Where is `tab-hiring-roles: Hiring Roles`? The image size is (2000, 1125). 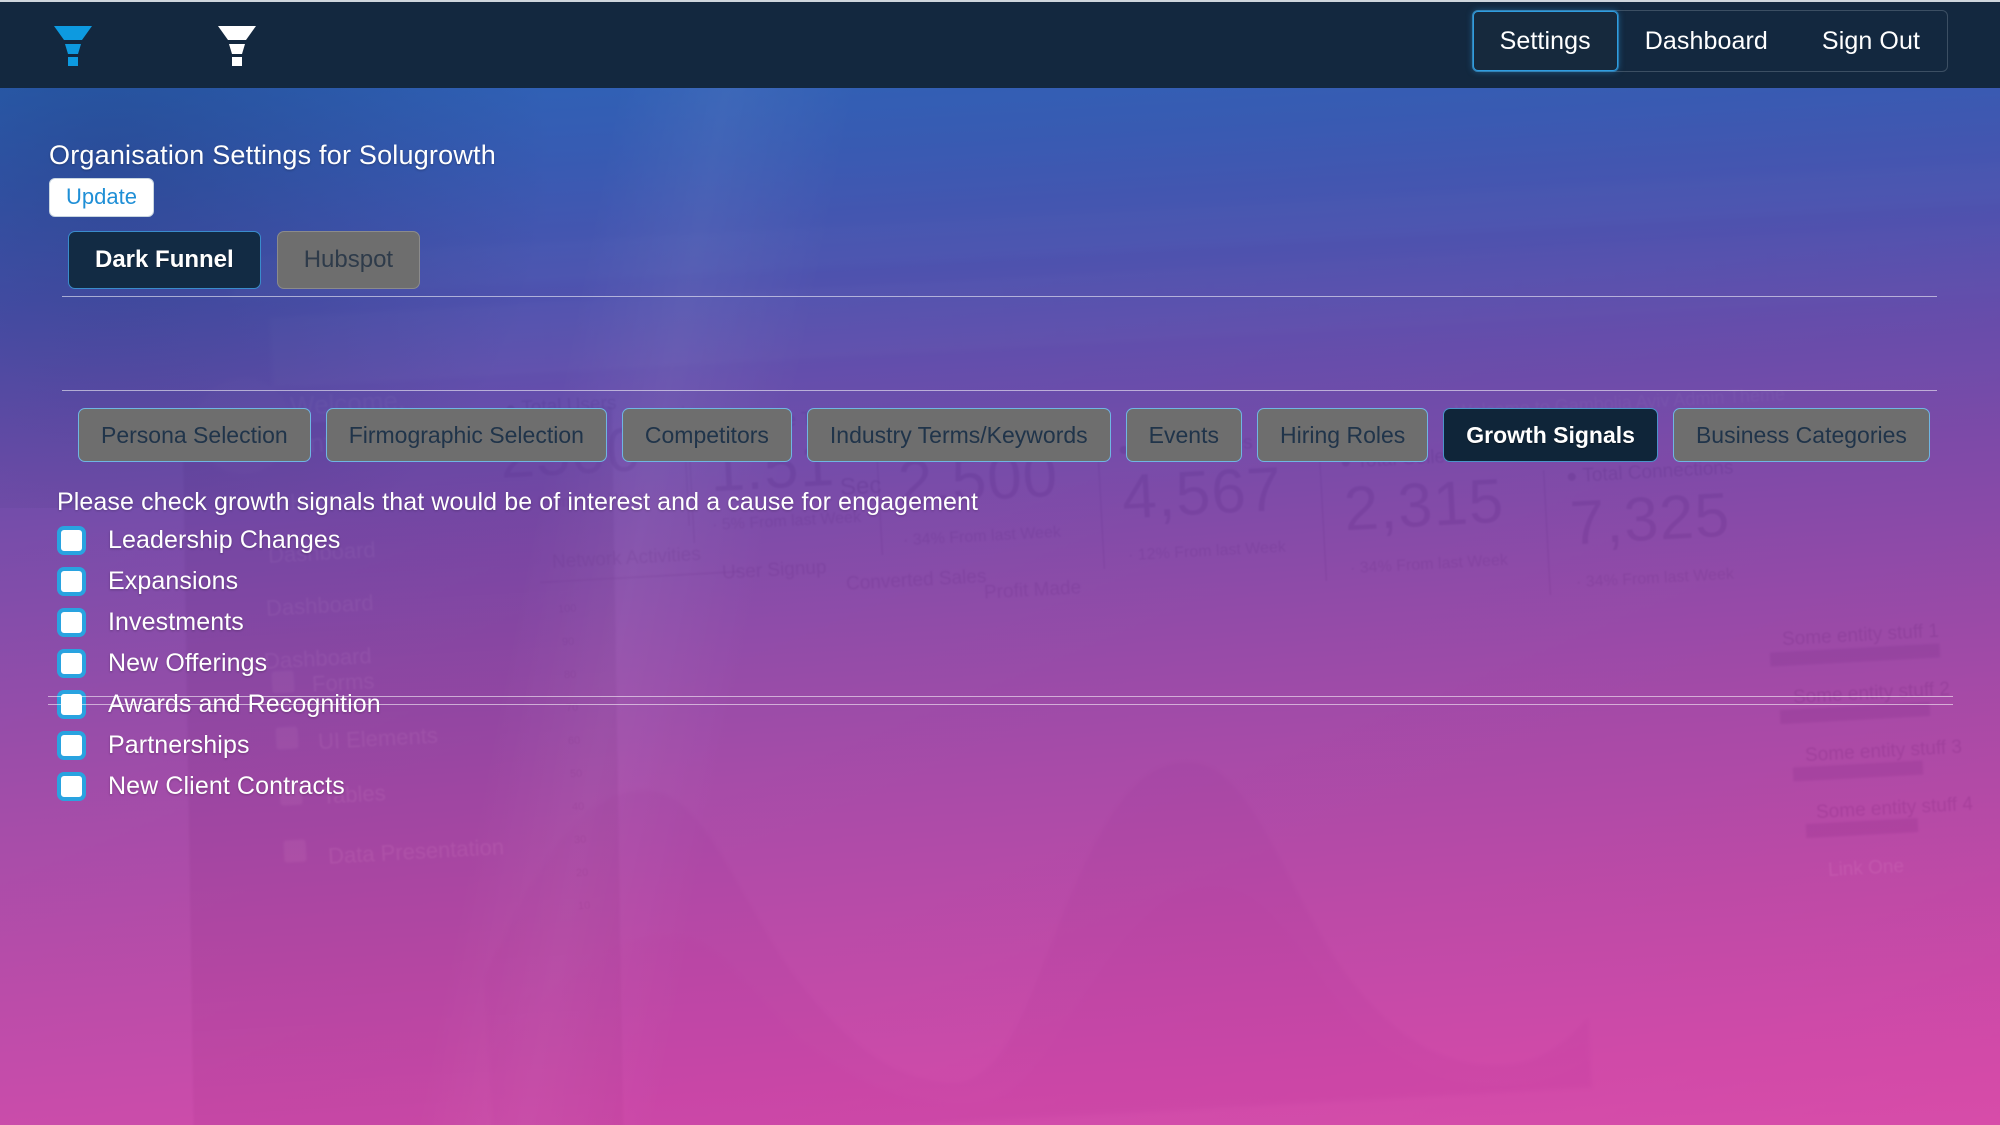 tab-hiring-roles: Hiring Roles is located at coordinates (1343, 435).